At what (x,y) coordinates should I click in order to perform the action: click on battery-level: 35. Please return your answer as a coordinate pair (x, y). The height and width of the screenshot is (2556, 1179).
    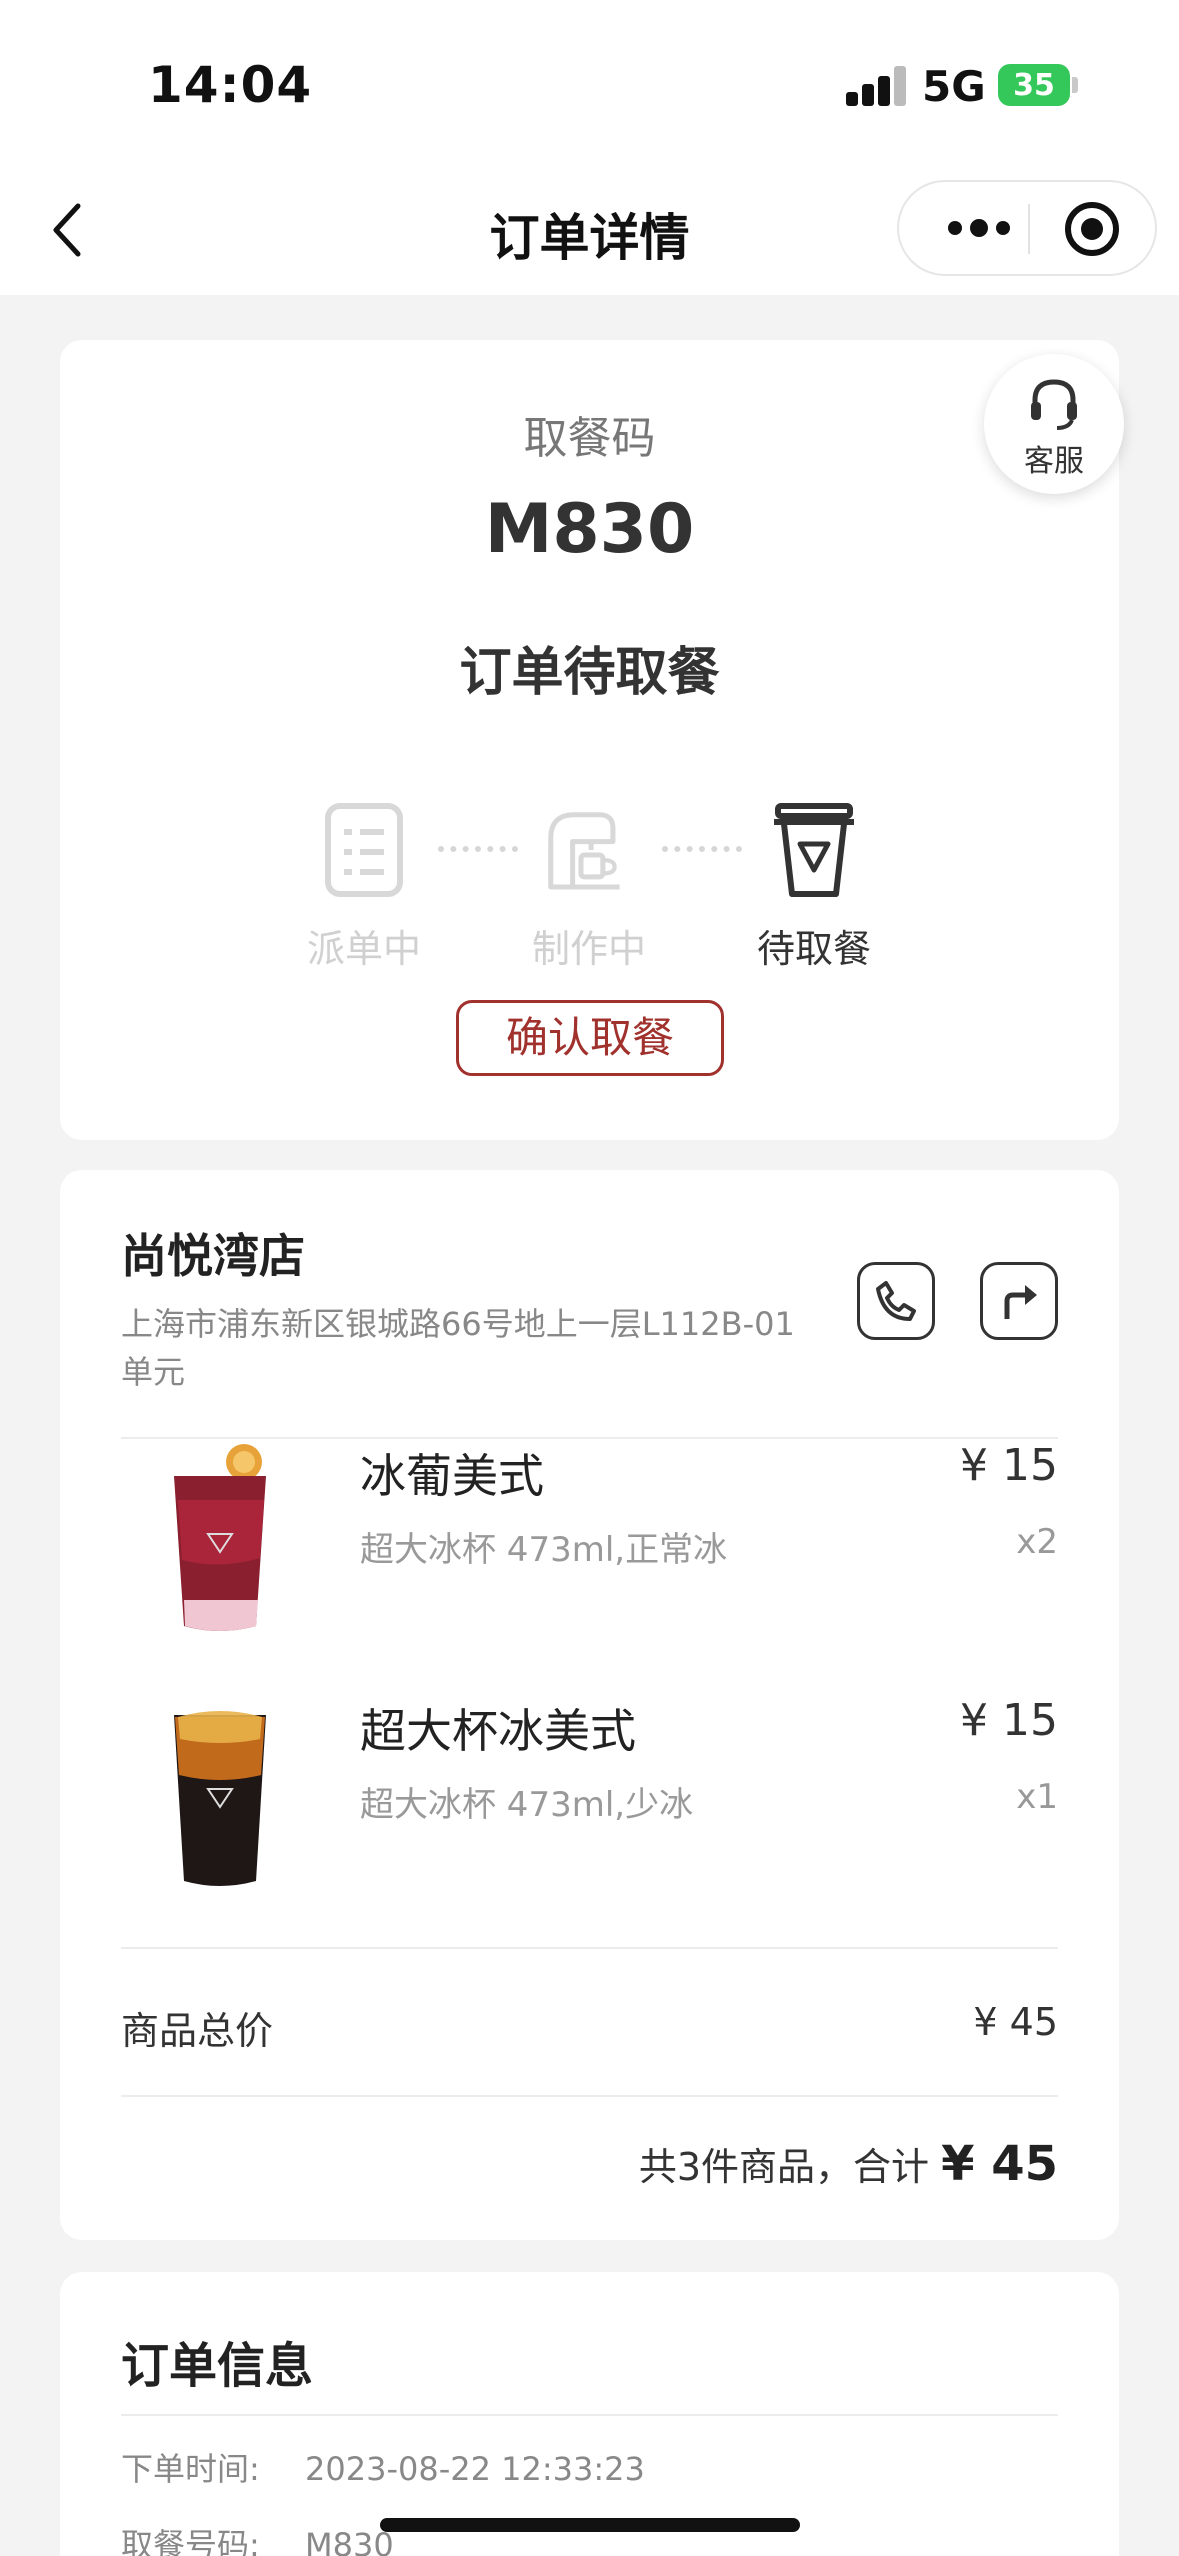
    Looking at the image, I should click on (1034, 85).